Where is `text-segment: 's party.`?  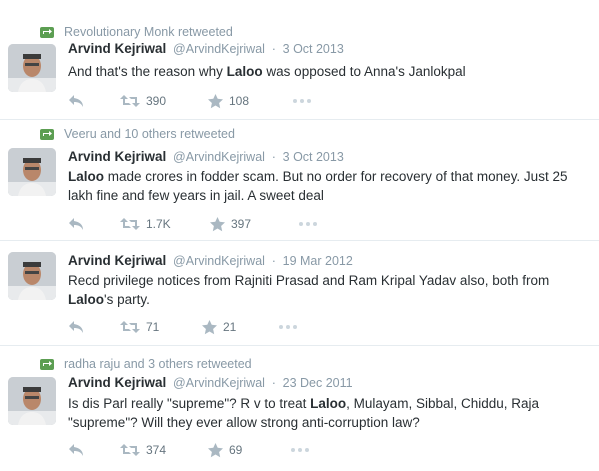
text-segment: 's party. is located at coordinates (127, 299).